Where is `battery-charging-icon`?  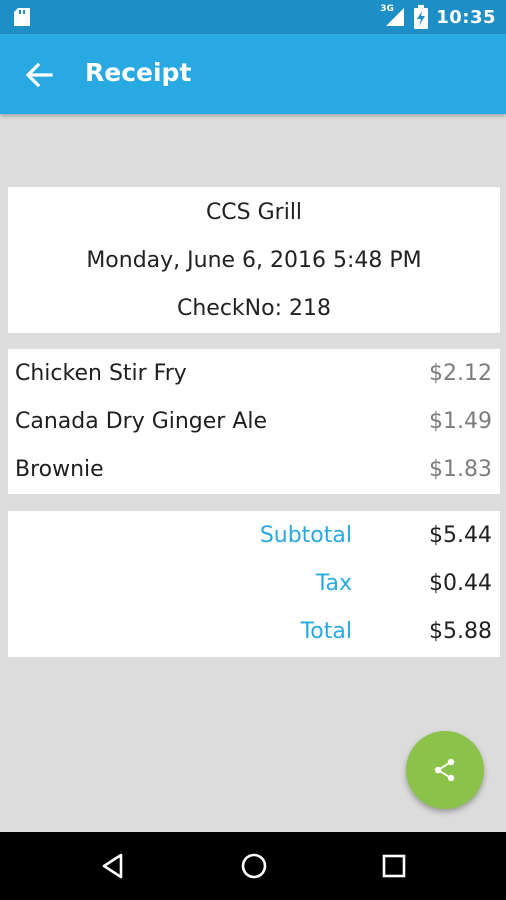 battery-charging-icon is located at coordinates (421, 17).